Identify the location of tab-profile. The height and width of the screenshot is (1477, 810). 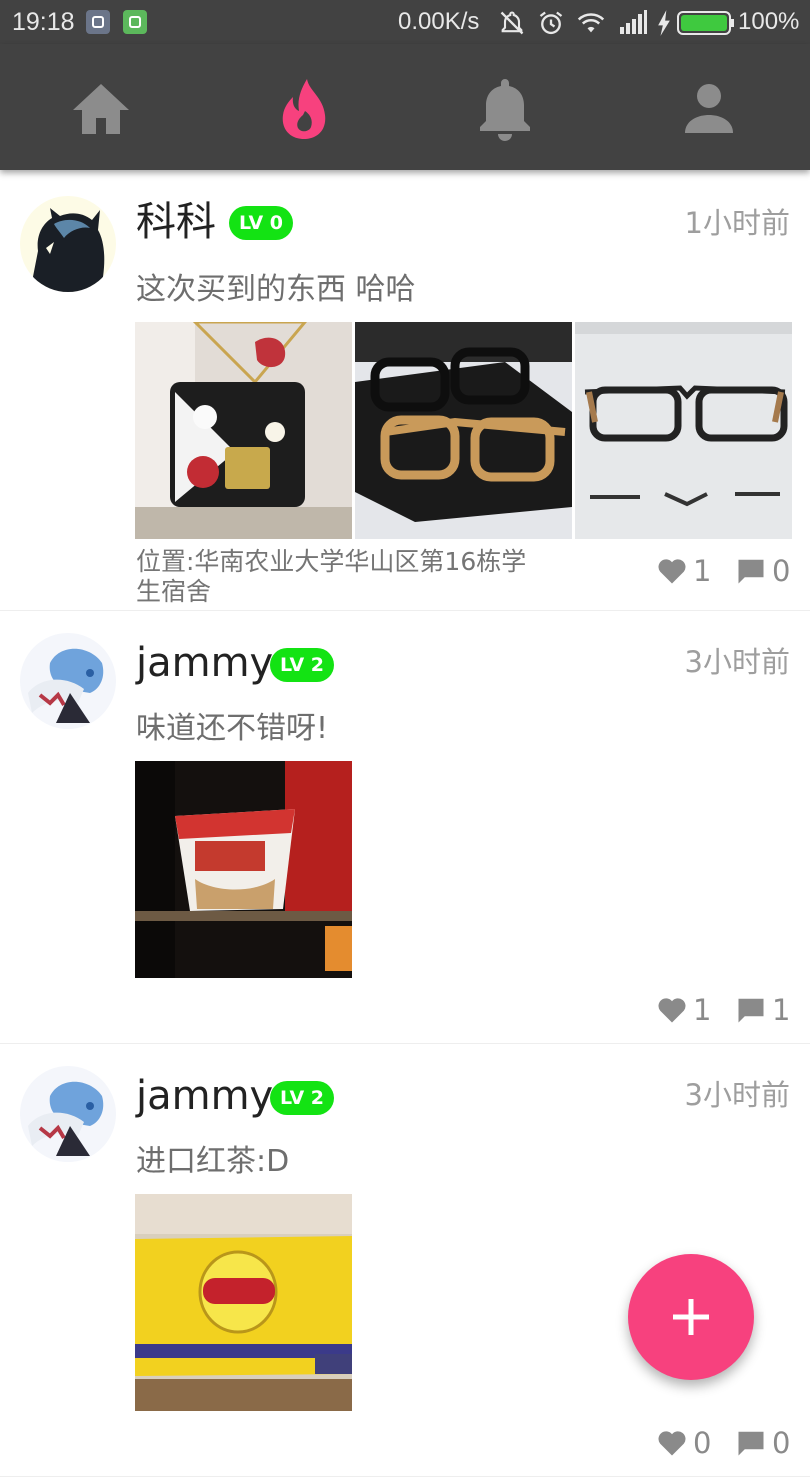
(709, 109).